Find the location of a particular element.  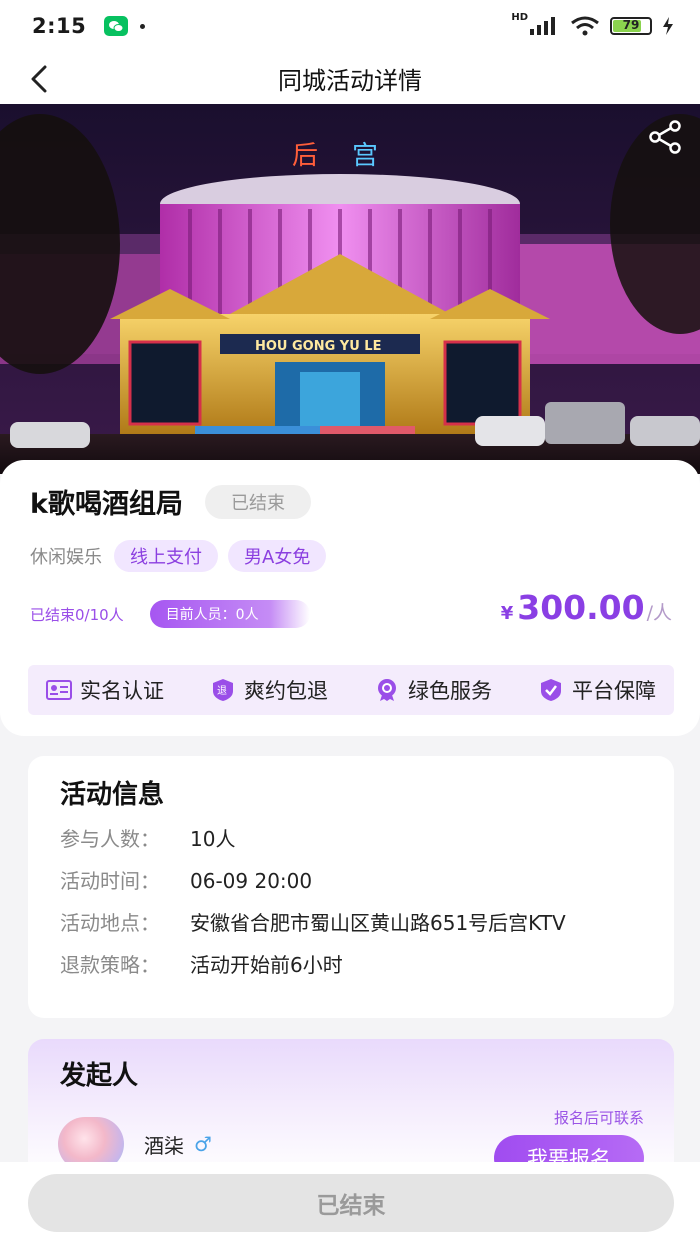

tag-fee-rule: 男A女免 is located at coordinates (277, 556).